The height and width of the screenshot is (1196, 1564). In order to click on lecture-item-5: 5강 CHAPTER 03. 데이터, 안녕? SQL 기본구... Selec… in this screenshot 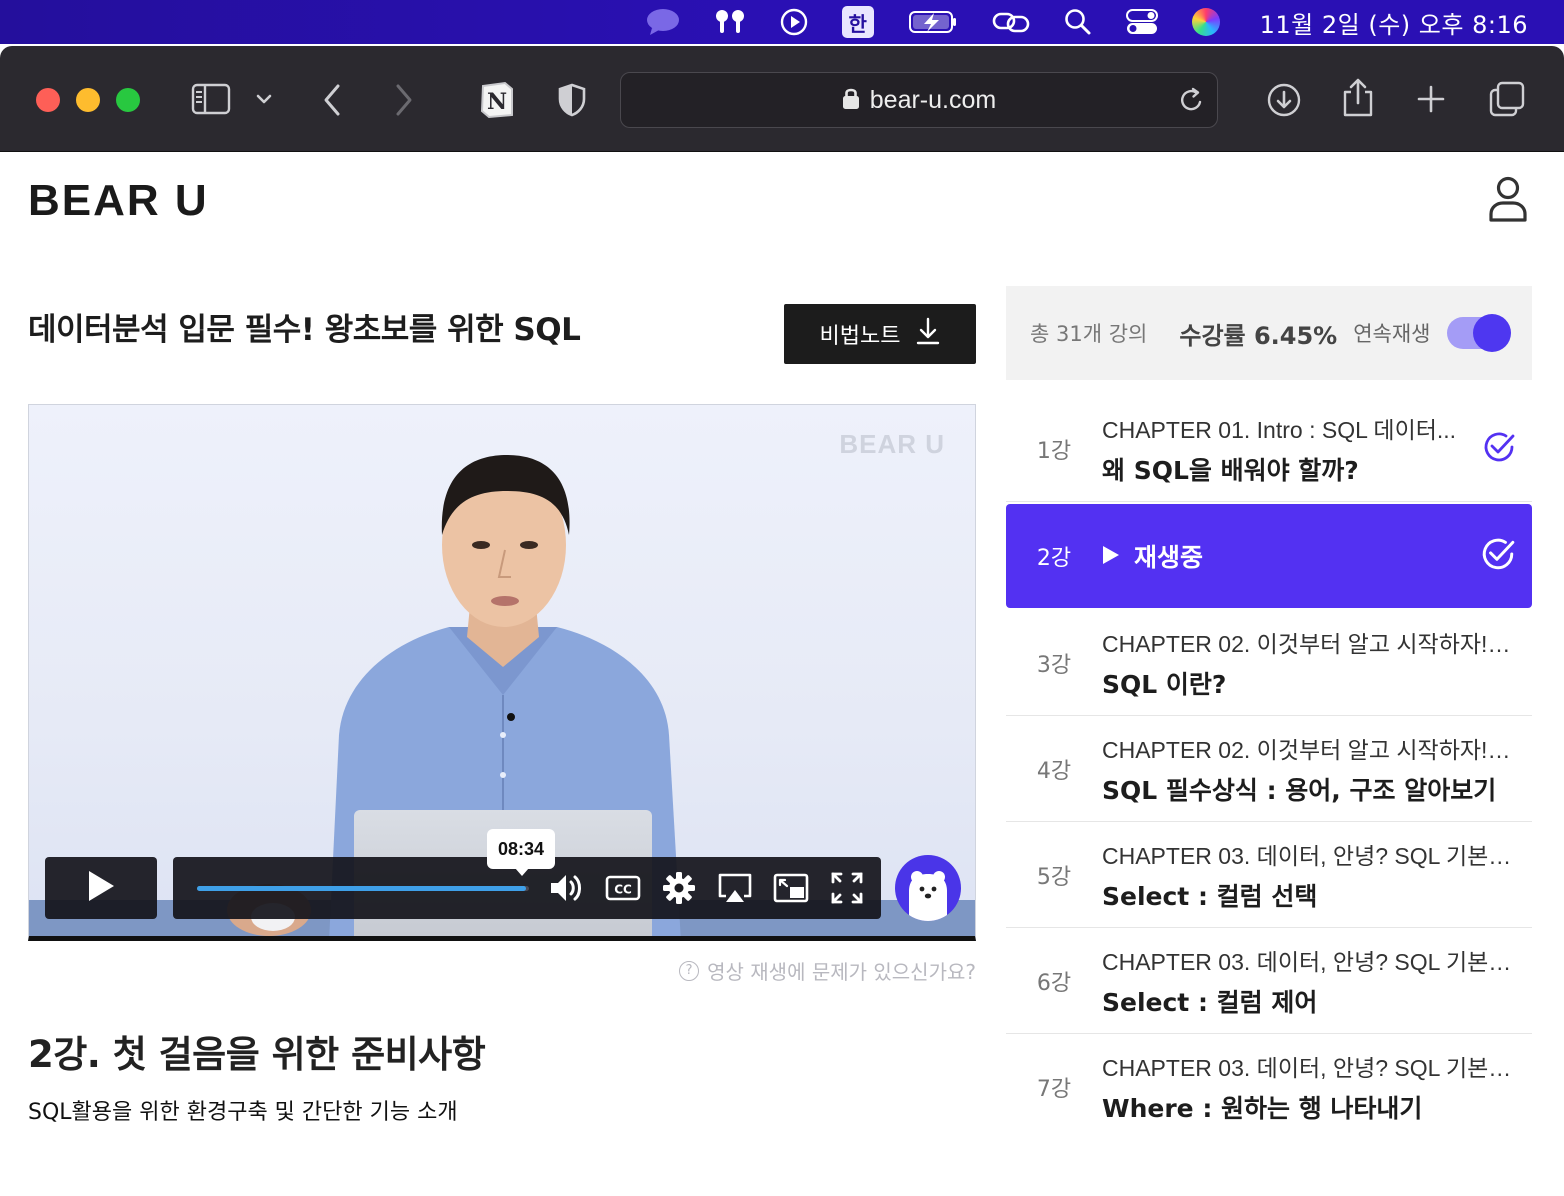, I will do `click(1269, 875)`.